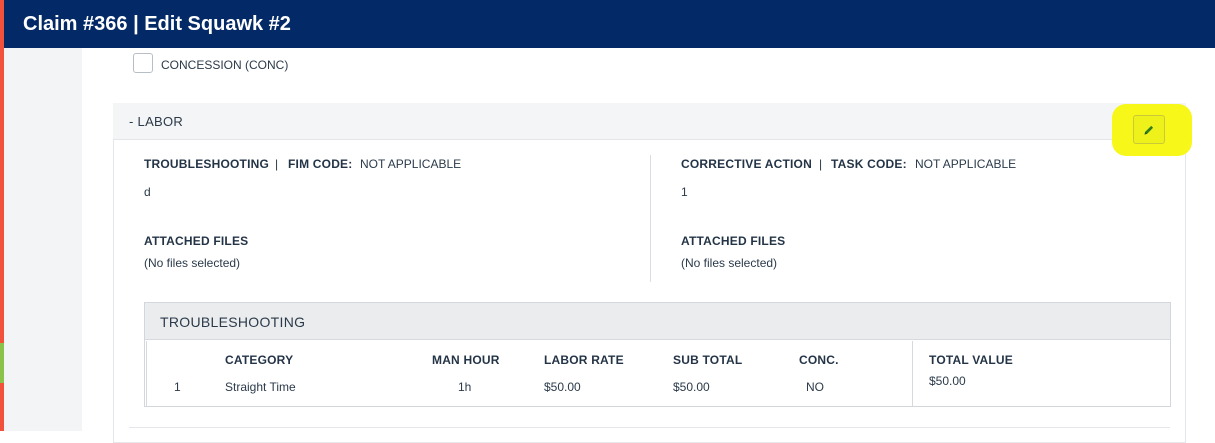 Image resolution: width=1215 pixels, height=443 pixels. I want to click on column-header-man-hour: MAN HOUR, so click(466, 360).